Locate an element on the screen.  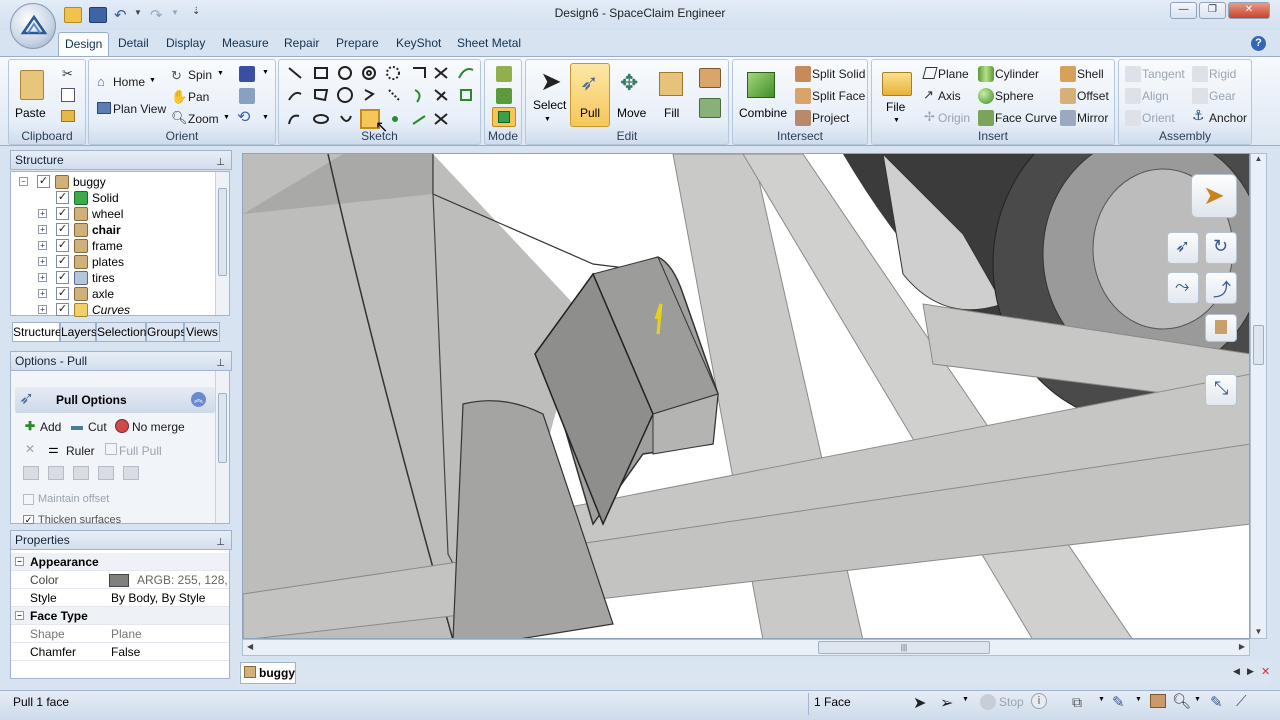
fill-button: Fill is located at coordinates (671, 113).